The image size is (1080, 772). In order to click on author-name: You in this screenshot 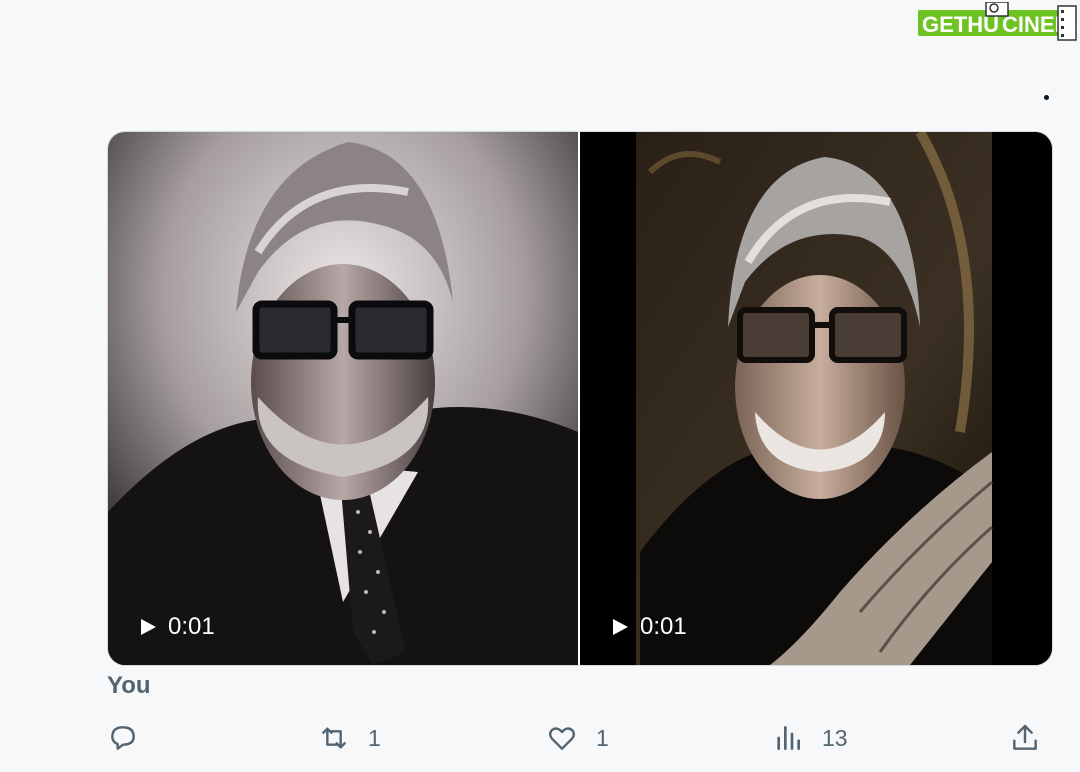, I will do `click(129, 686)`.